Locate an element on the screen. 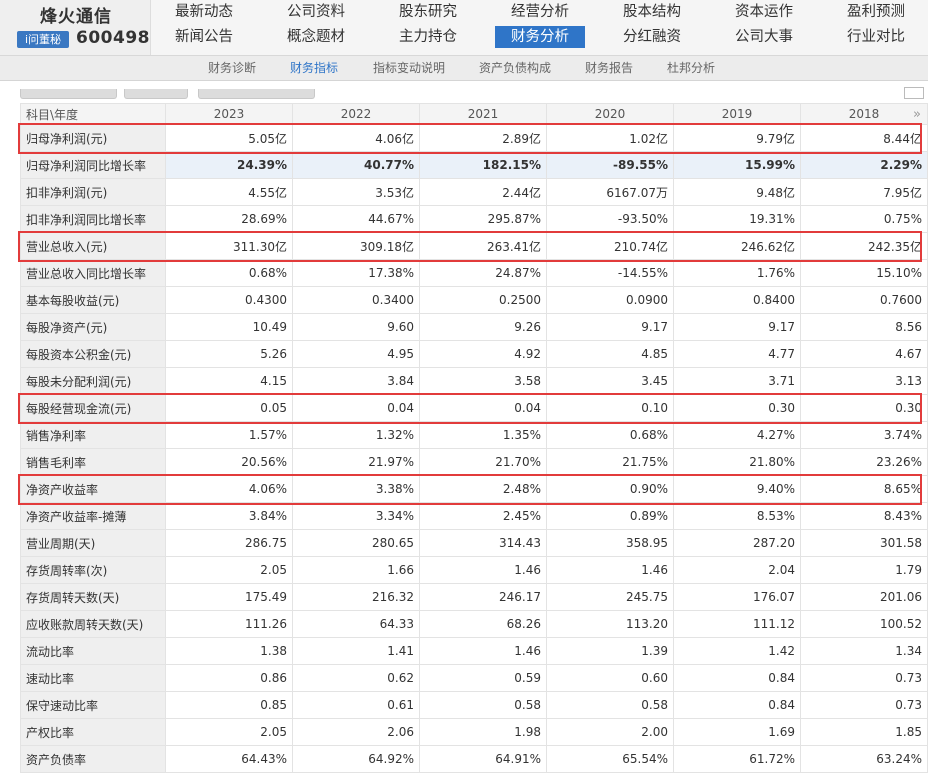  table-cell: 216.32 is located at coordinates (356, 597).